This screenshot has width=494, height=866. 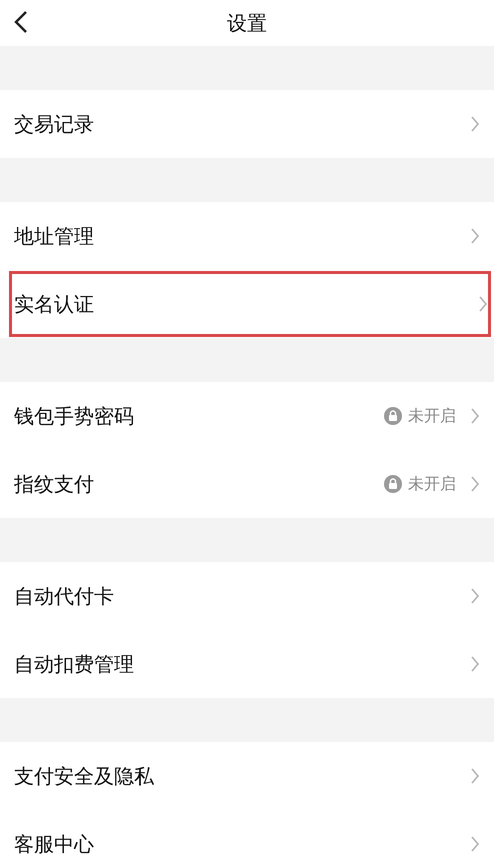 What do you see at coordinates (54, 124) in the screenshot?
I see `row-label: 交易记录` at bounding box center [54, 124].